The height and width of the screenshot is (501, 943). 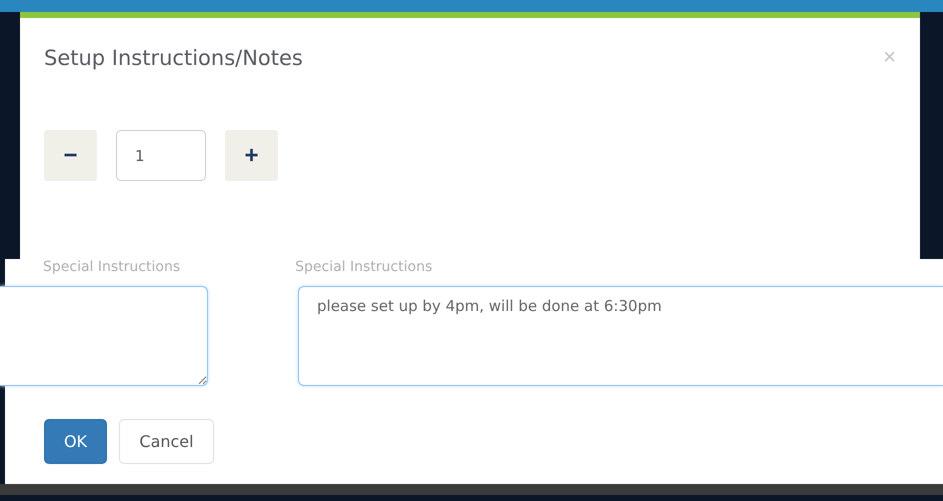 I want to click on ok-button: OK, so click(x=75, y=441).